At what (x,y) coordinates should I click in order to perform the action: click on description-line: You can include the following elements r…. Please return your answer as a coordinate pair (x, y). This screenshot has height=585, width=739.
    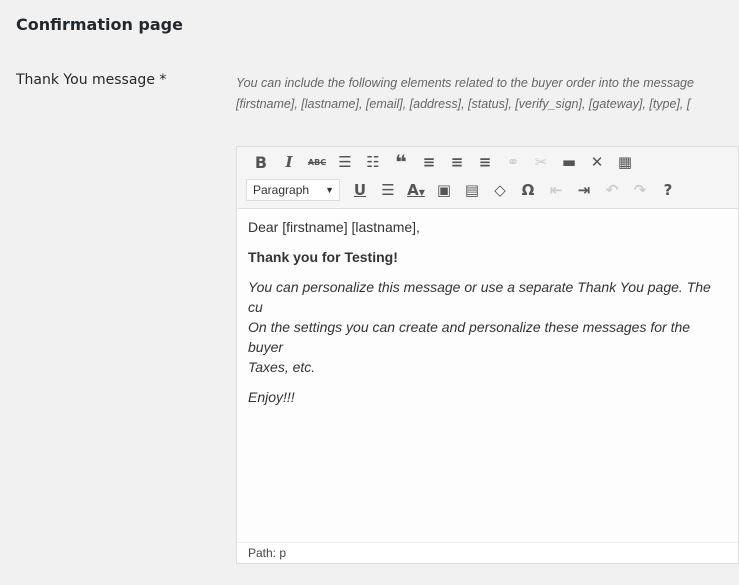
    Looking at the image, I should click on (465, 83).